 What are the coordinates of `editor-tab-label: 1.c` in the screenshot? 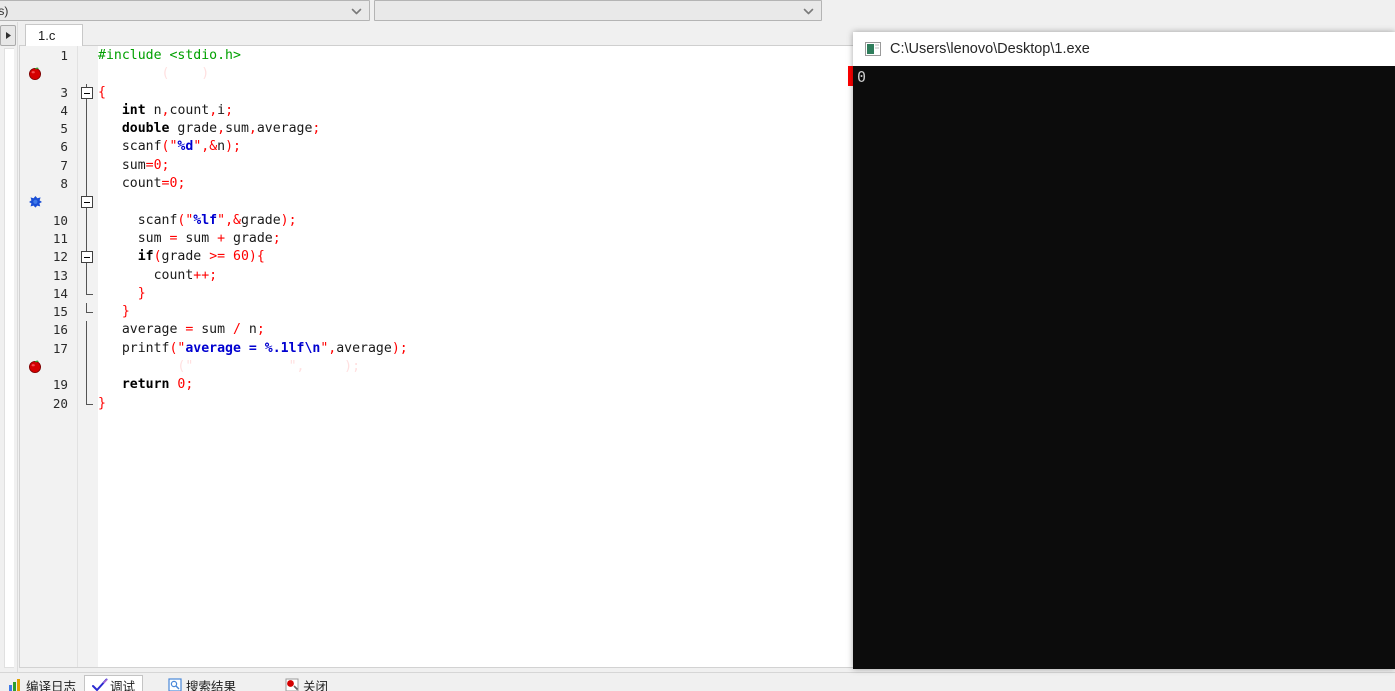 It's located at (47, 35).